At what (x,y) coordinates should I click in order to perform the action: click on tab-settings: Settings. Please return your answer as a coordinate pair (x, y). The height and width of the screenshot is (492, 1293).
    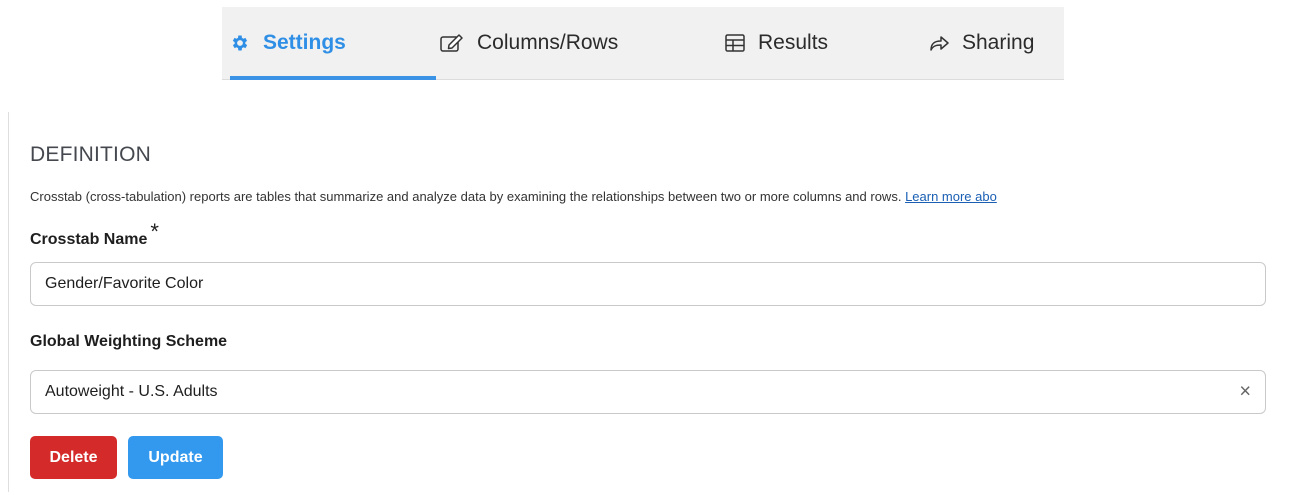
    Looking at the image, I should click on (288, 43).